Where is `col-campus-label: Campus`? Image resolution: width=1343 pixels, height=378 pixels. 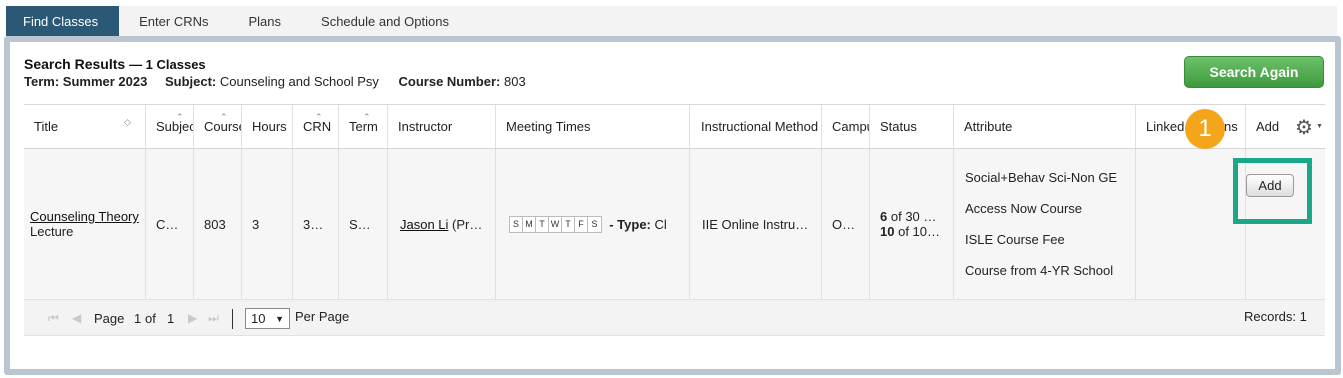
col-campus-label: Campus is located at coordinates (850, 126).